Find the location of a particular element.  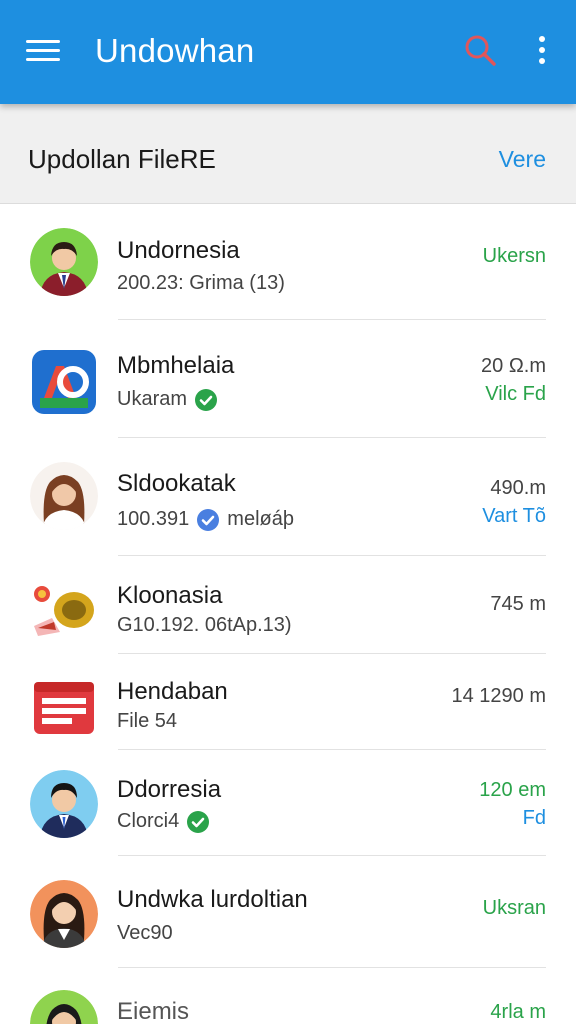

item-meta-line: 14 1290 m is located at coordinates (498, 696).